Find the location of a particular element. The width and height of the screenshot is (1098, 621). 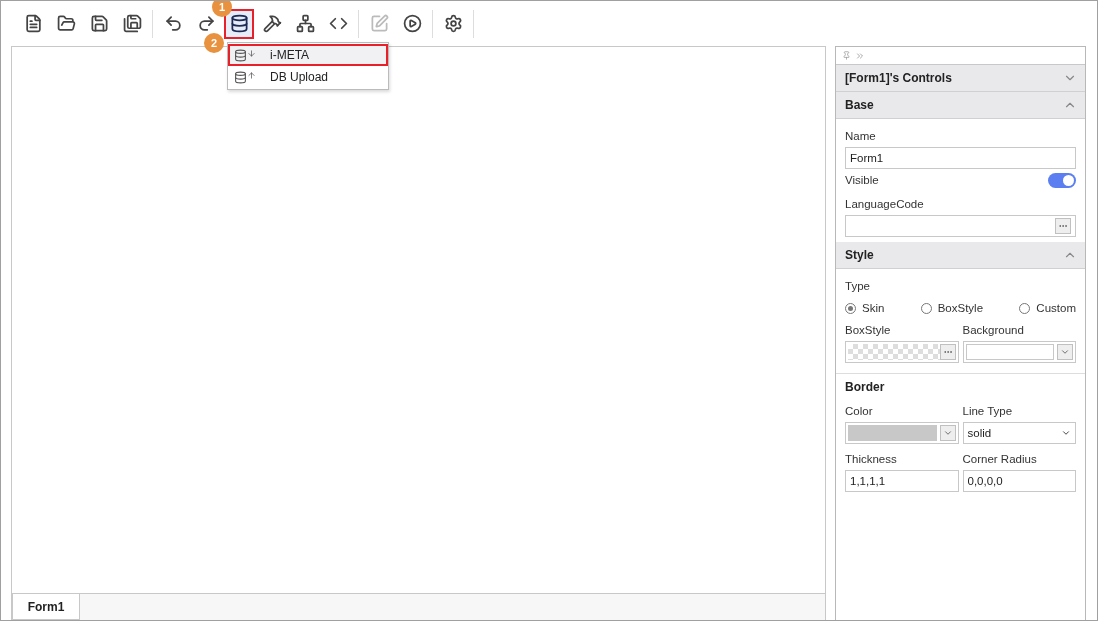

redo-icon is located at coordinates (206, 23).